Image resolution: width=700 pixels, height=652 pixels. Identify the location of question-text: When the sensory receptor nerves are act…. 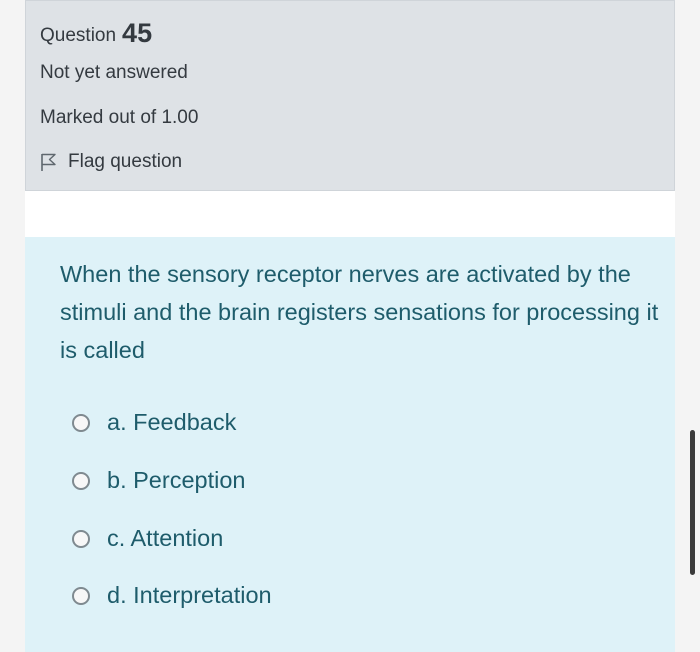
(359, 312).